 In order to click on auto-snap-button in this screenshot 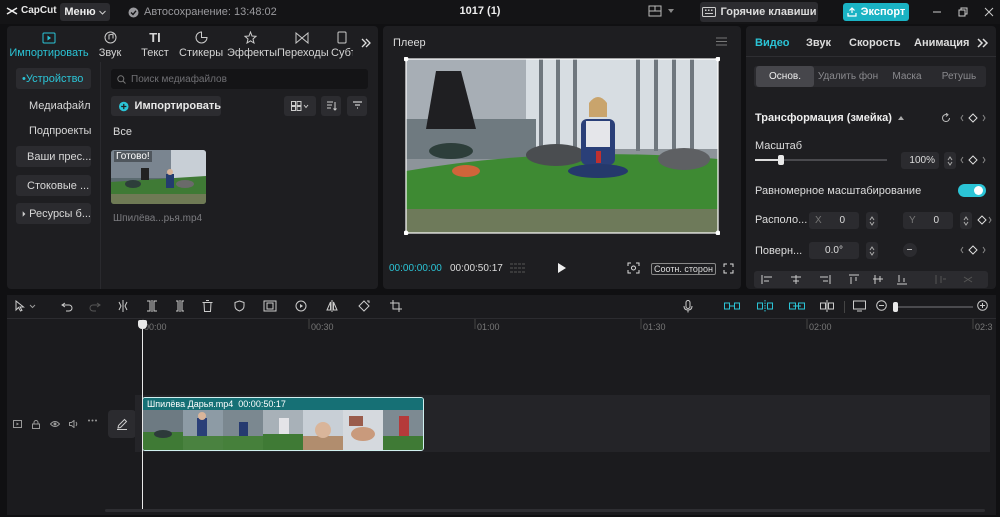, I will do `click(765, 306)`.